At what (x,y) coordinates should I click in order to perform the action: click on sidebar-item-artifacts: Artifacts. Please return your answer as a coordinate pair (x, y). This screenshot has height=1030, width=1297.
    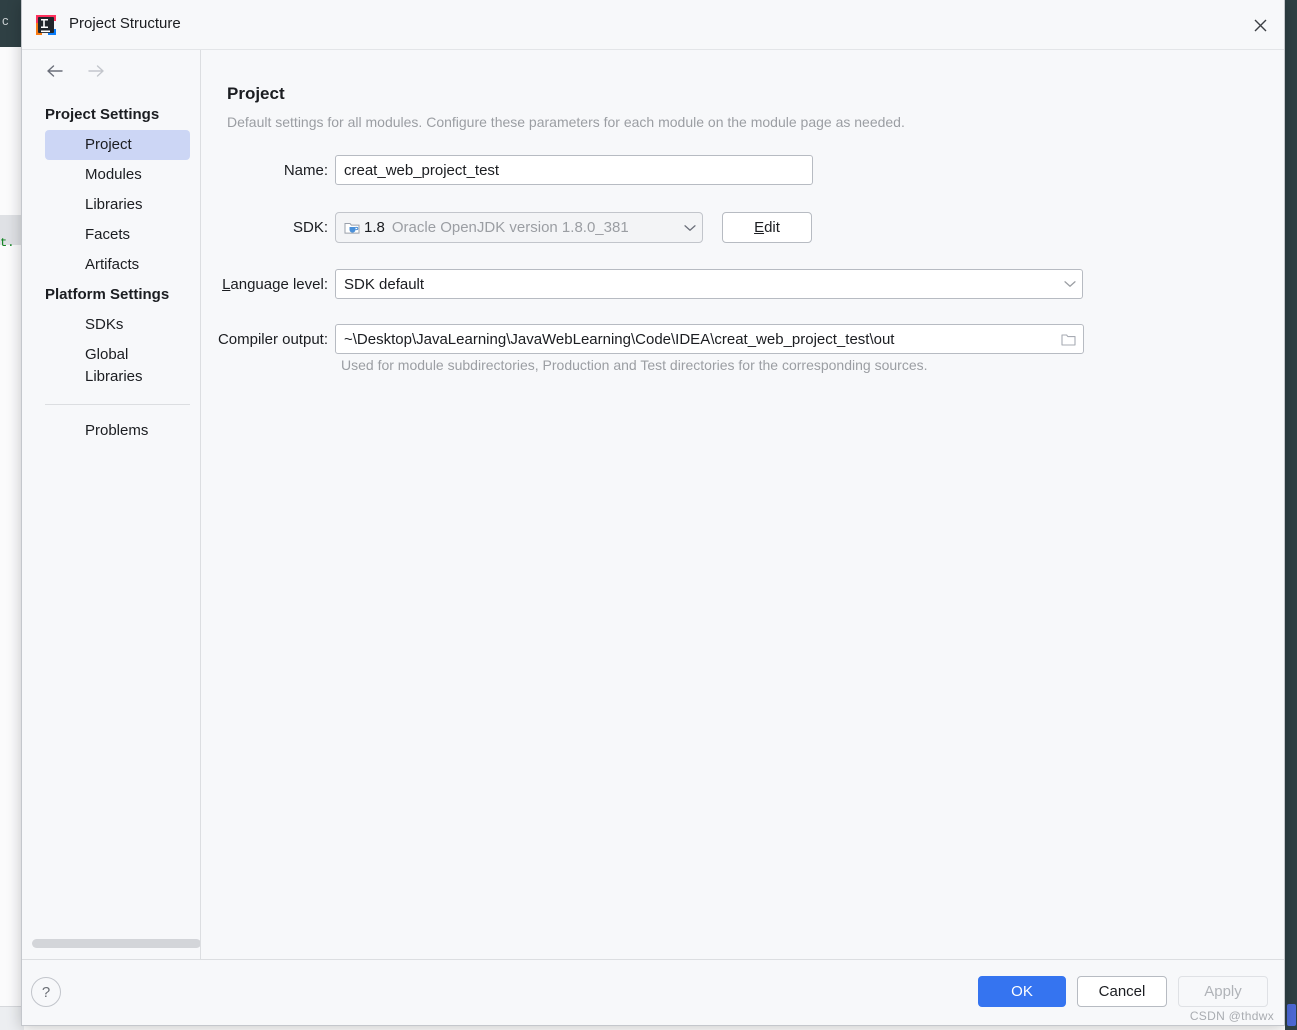
    Looking at the image, I should click on (117, 265).